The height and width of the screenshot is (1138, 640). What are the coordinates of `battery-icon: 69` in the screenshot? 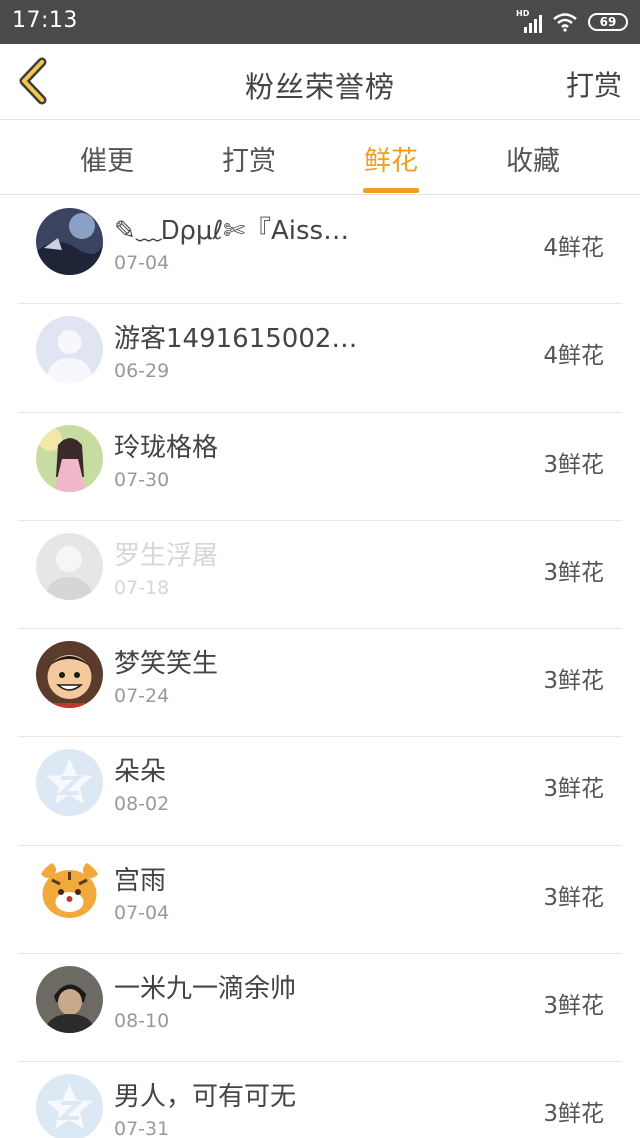 It's located at (608, 22).